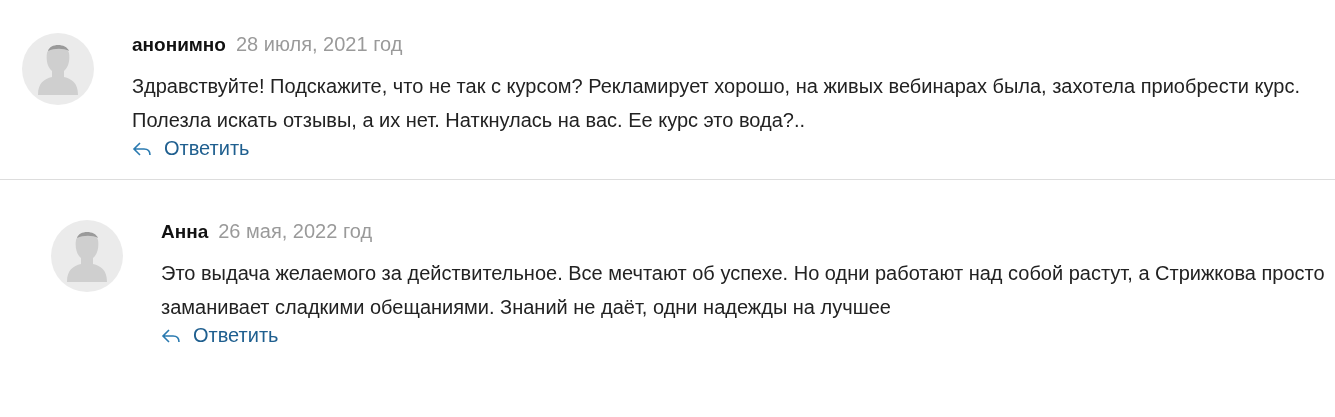 Image resolution: width=1335 pixels, height=417 pixels. I want to click on comment-date: 28 июля, 2021 год, so click(319, 44).